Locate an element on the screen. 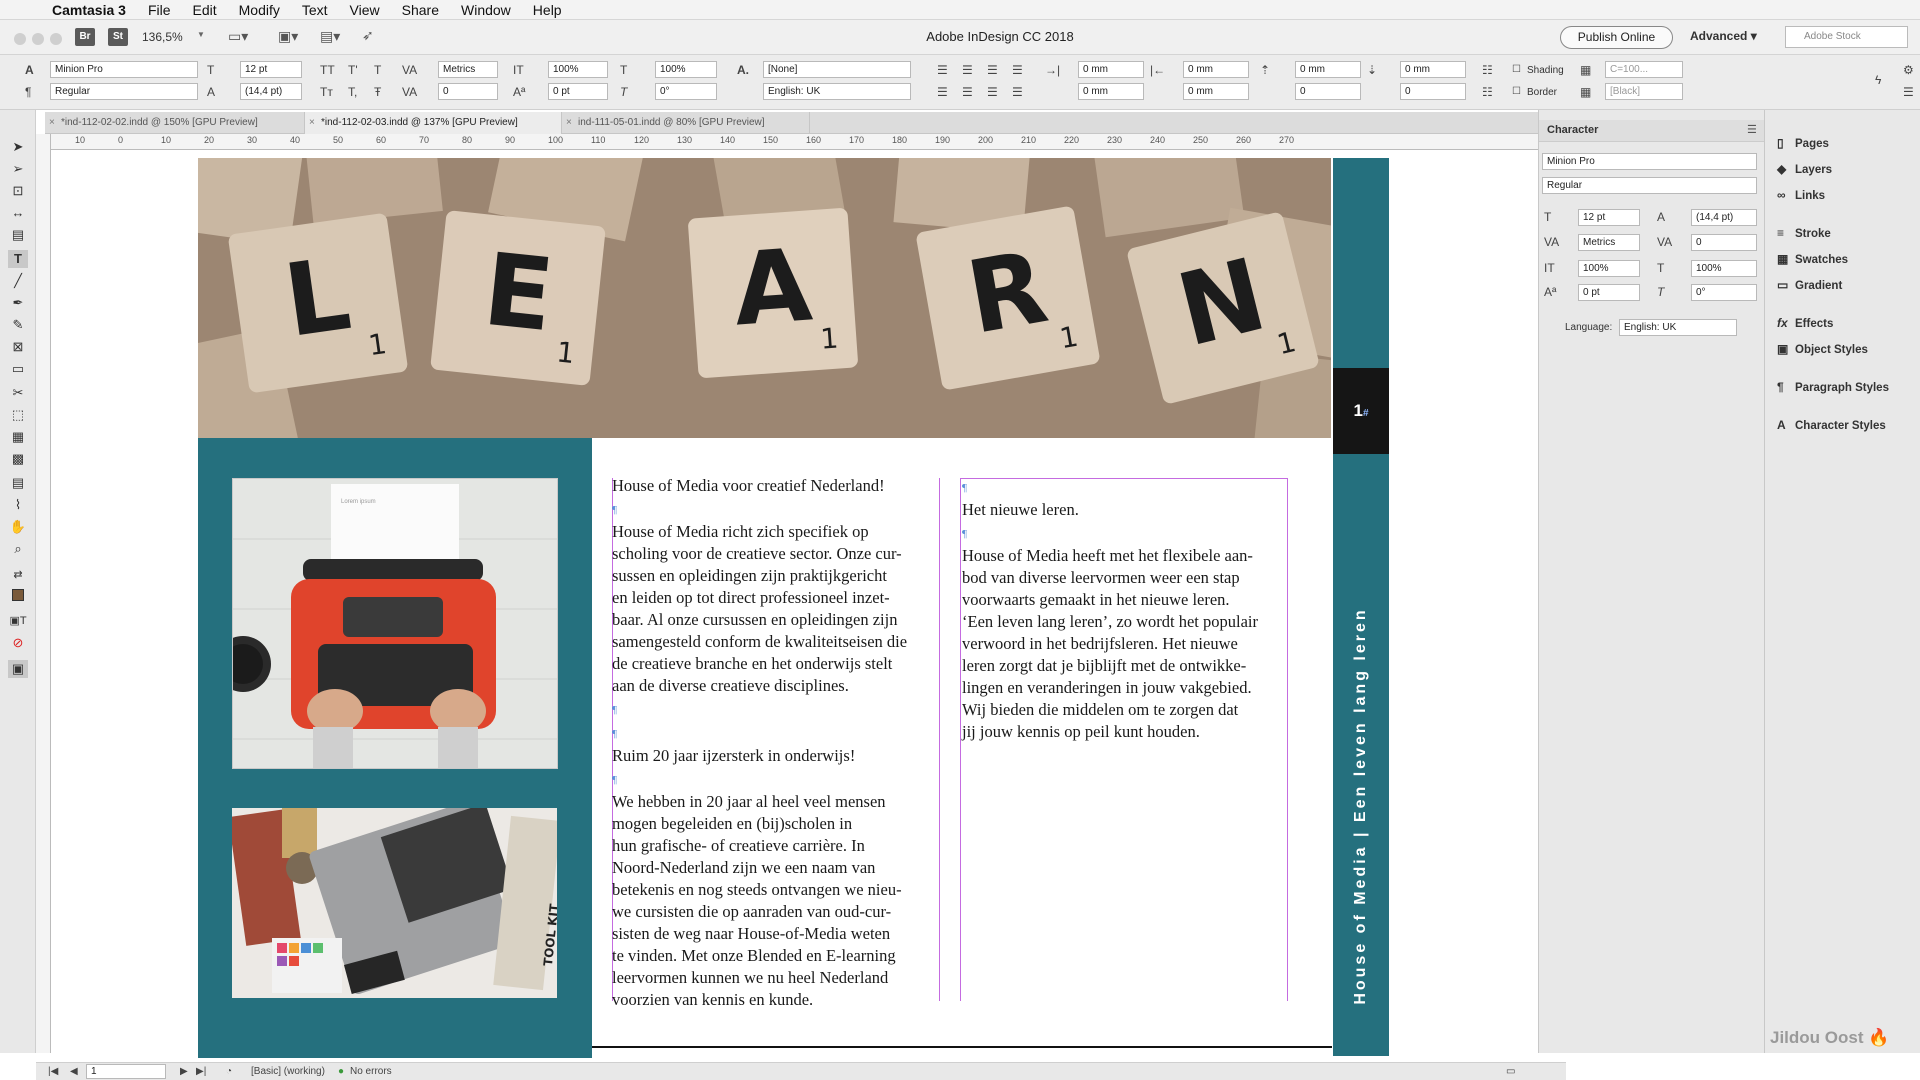 This screenshot has width=1920, height=1080. justify-center-icon: ☰ is located at coordinates (942, 92).